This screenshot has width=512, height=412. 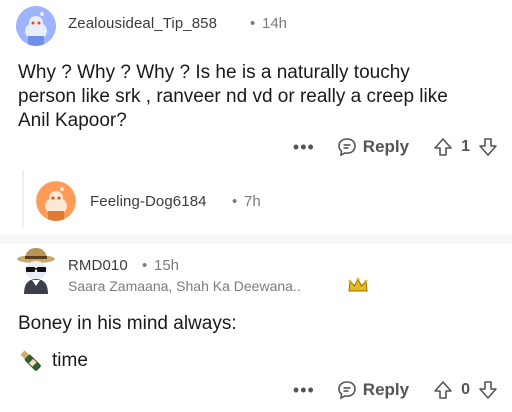 I want to click on comment-line: Anil Kapoor?, so click(x=72, y=120).